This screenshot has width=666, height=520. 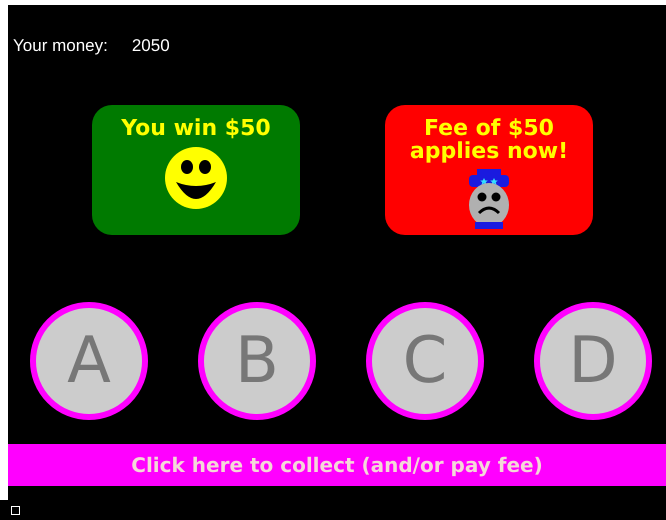 I want to click on money-value: 2050, so click(x=151, y=45).